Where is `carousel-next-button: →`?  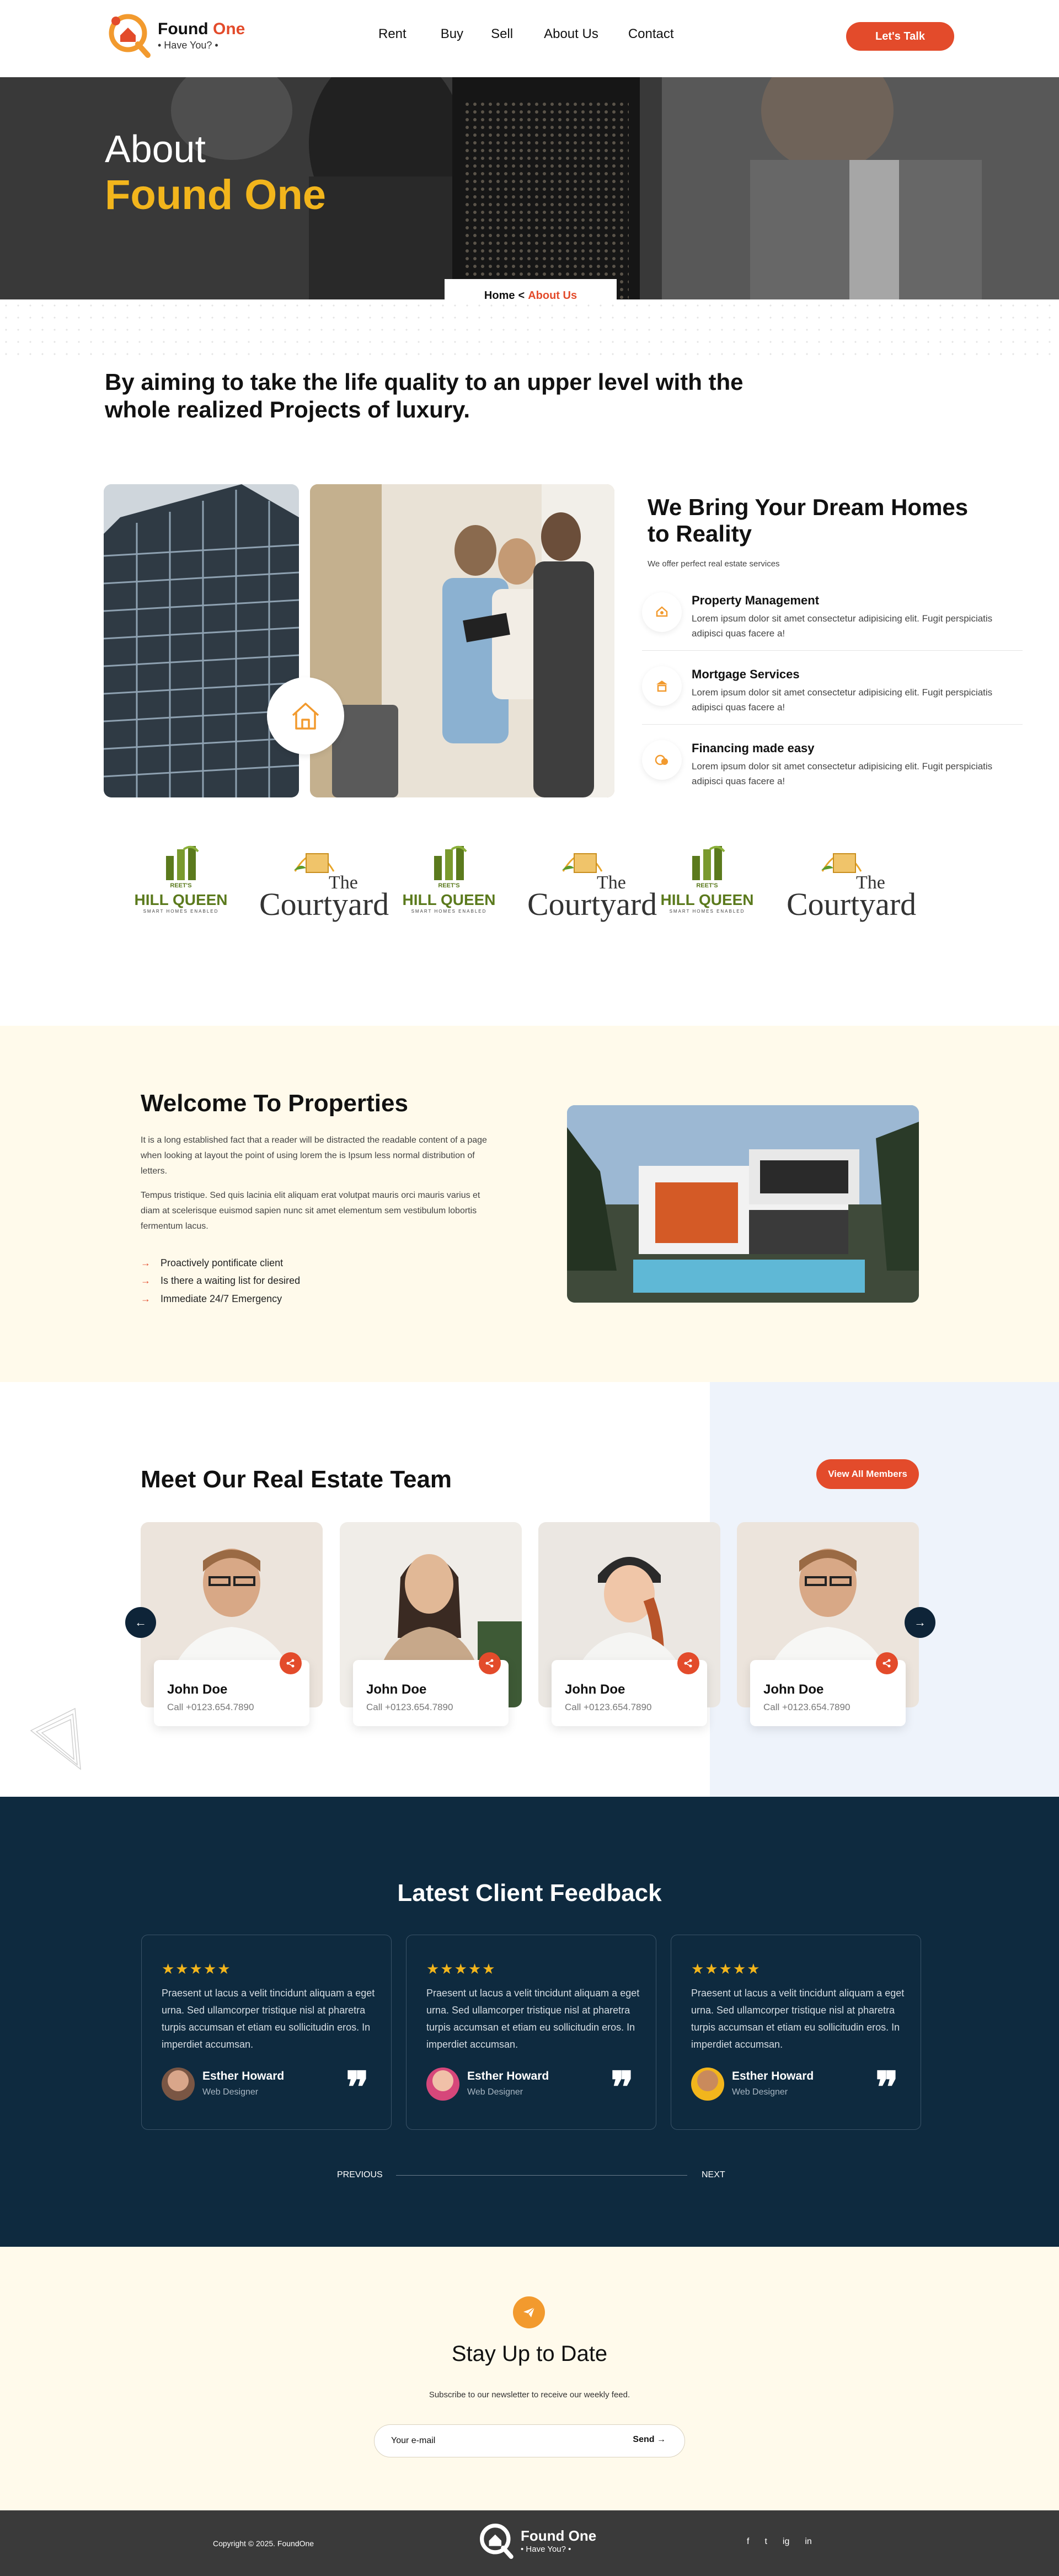 carousel-next-button: → is located at coordinates (920, 1622).